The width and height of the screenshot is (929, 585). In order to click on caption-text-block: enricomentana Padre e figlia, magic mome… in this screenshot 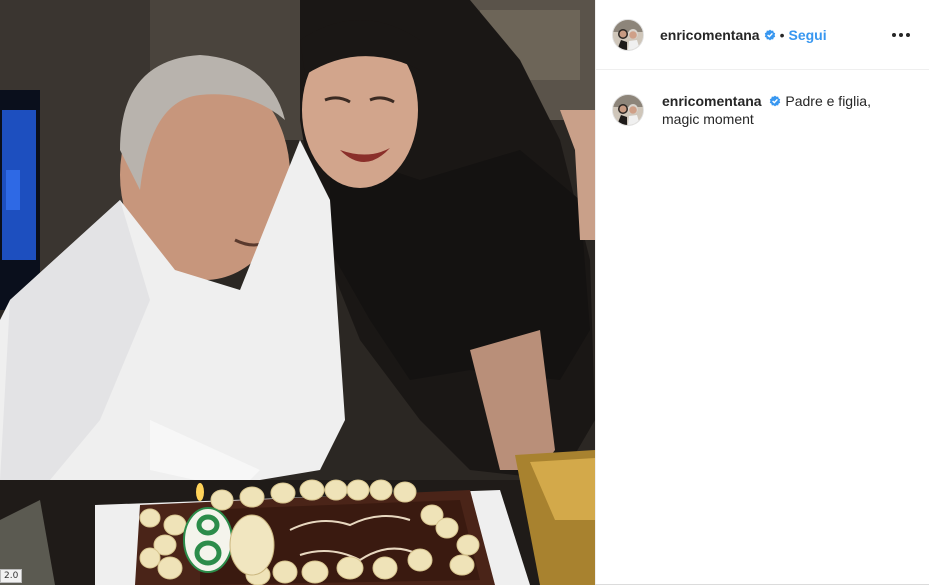, I will do `click(777, 110)`.